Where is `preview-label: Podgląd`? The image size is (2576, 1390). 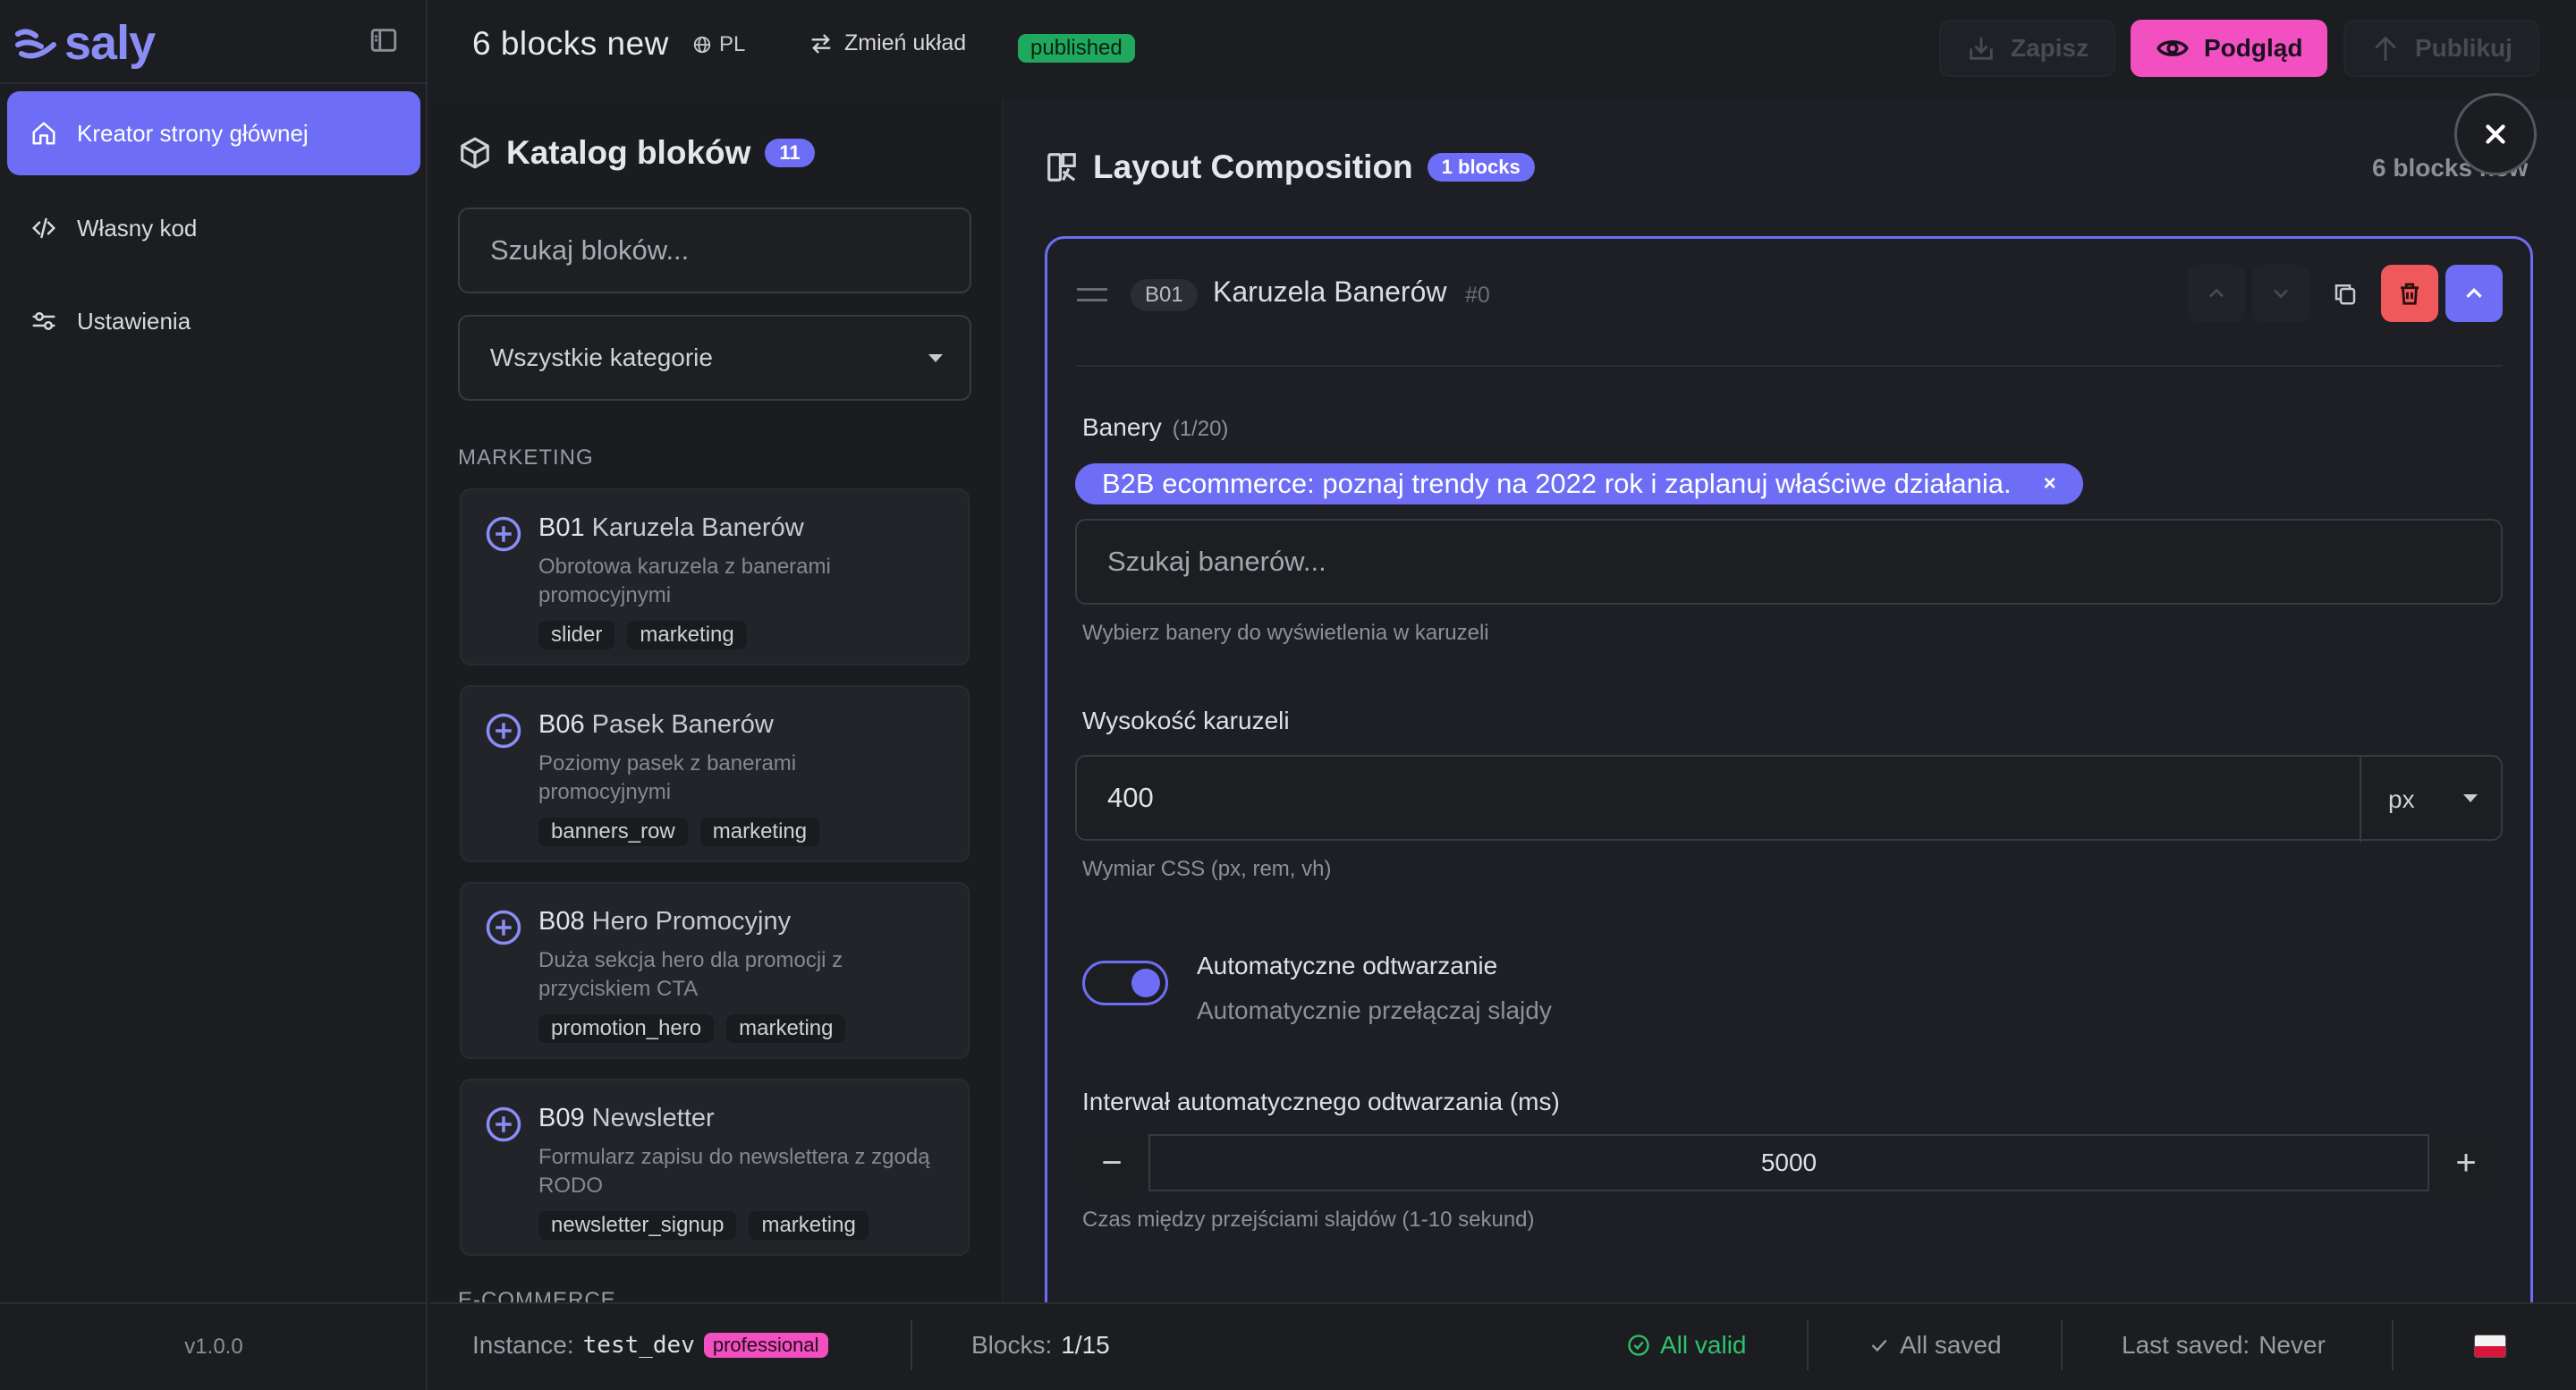
preview-label: Podgląd is located at coordinates (2253, 48).